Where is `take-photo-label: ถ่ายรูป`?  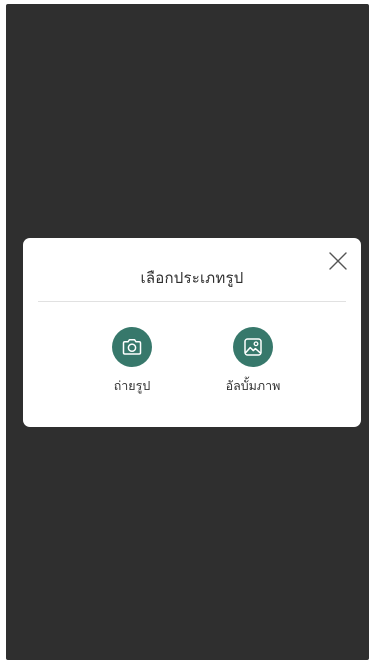
take-photo-label: ถ่ายรูป is located at coordinates (132, 385).